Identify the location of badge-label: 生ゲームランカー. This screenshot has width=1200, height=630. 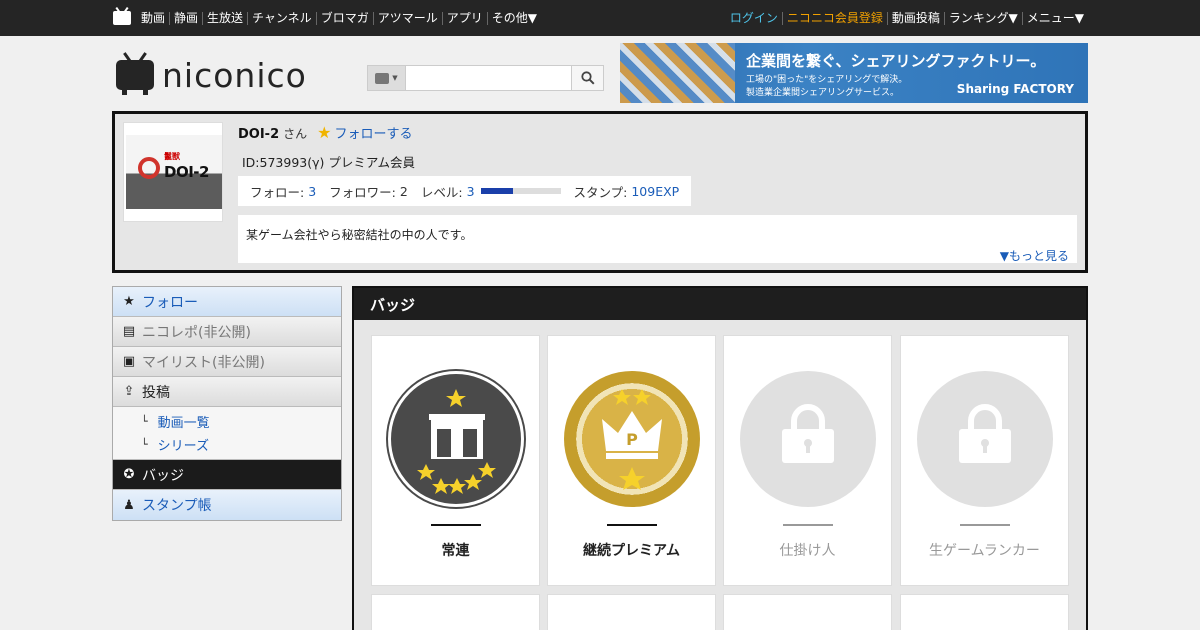
(984, 551).